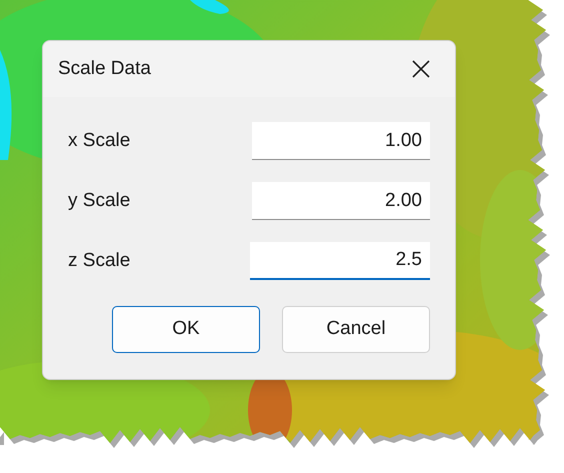  Describe the element at coordinates (341, 141) in the screenshot. I see `input-field: 1.00` at that location.